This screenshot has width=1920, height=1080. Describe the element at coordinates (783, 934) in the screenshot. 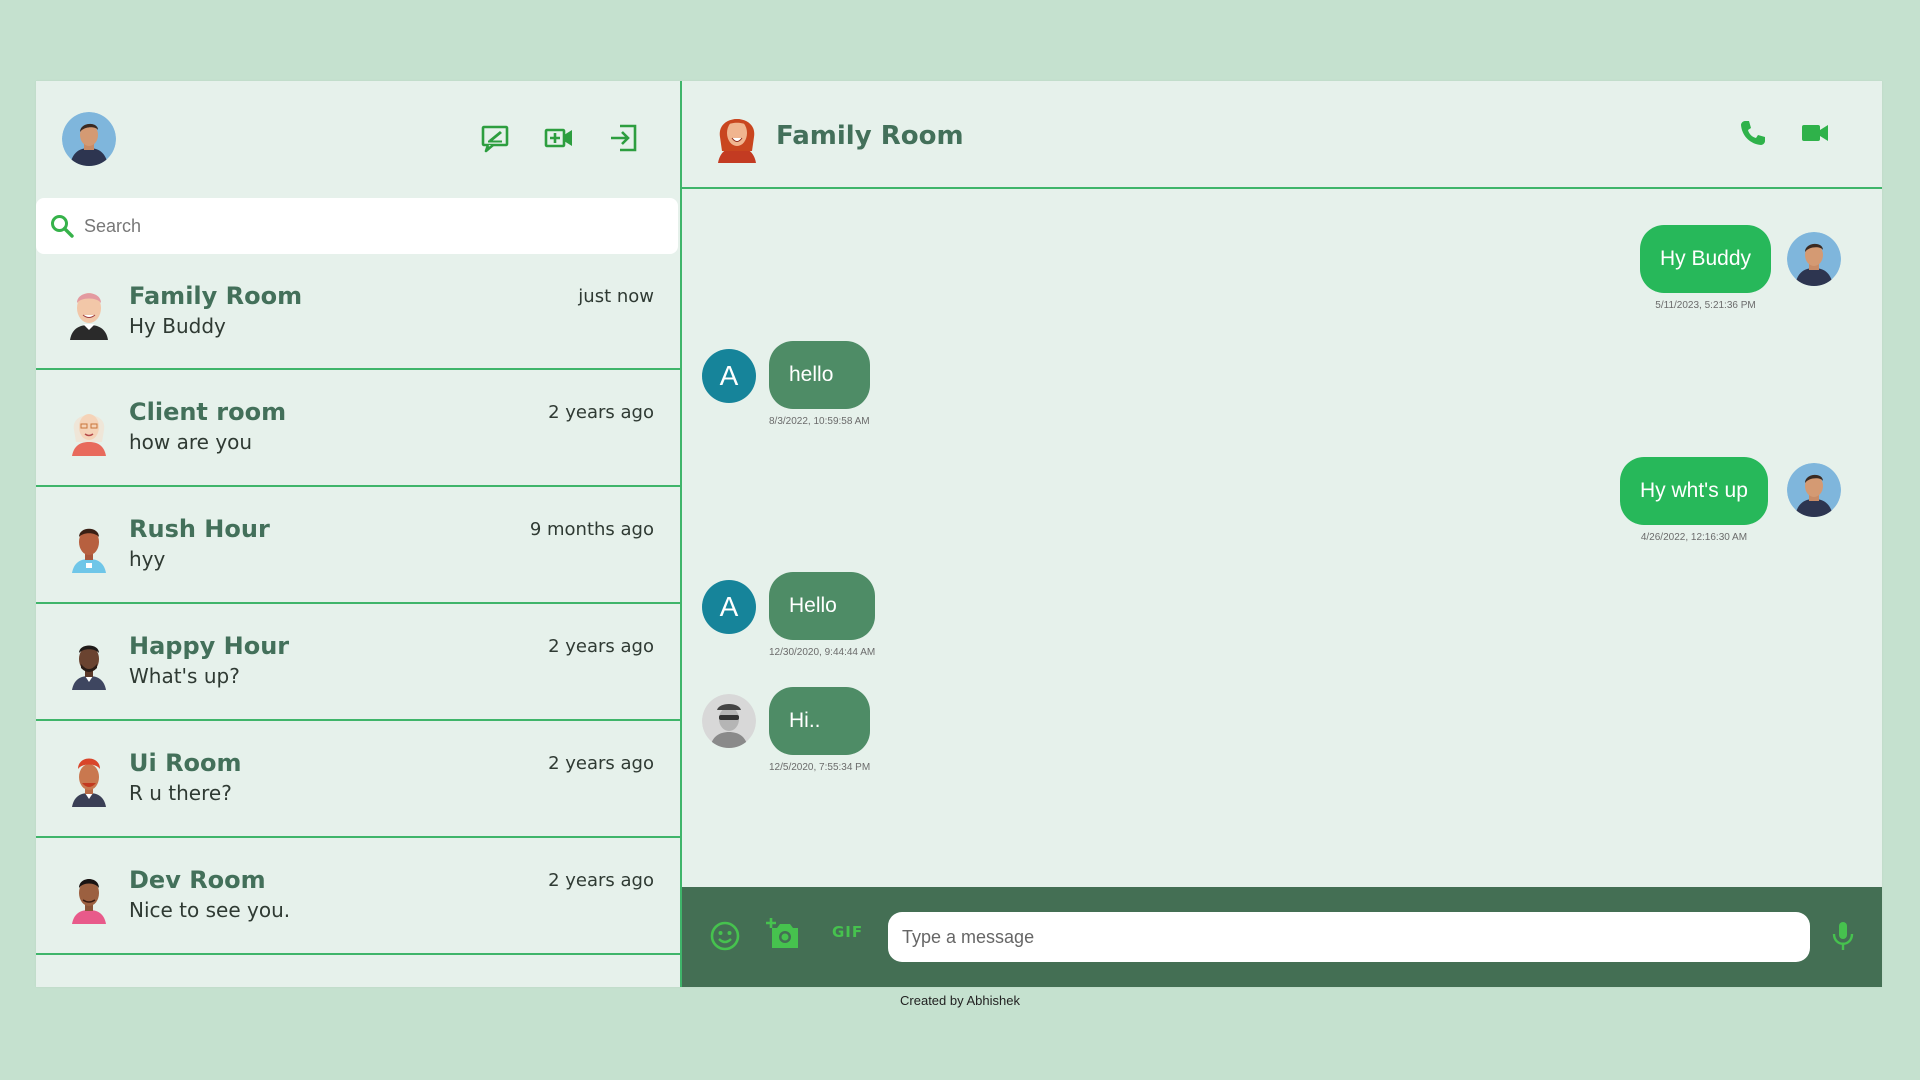

I see `camera-add-icon` at that location.